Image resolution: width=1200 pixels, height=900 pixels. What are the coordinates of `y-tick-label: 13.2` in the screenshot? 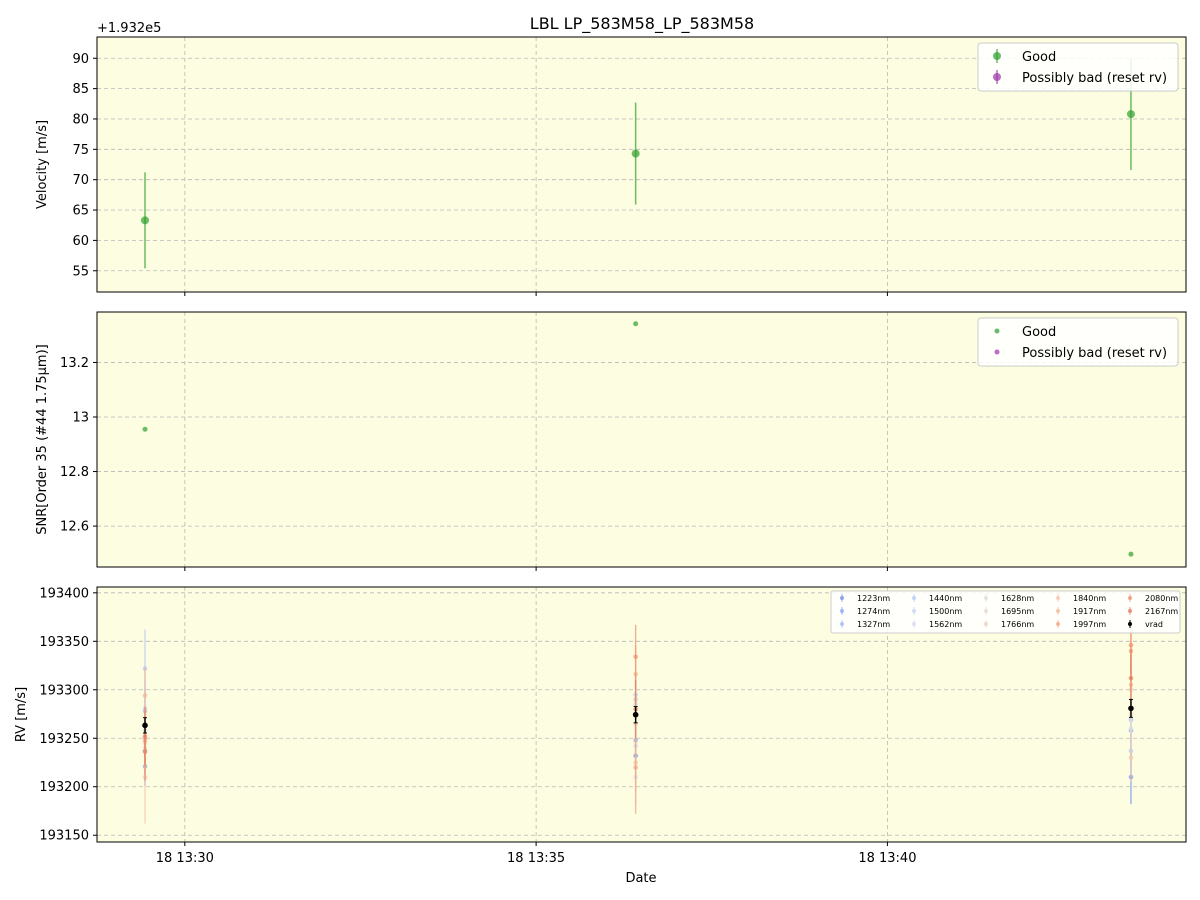 It's located at (74, 363).